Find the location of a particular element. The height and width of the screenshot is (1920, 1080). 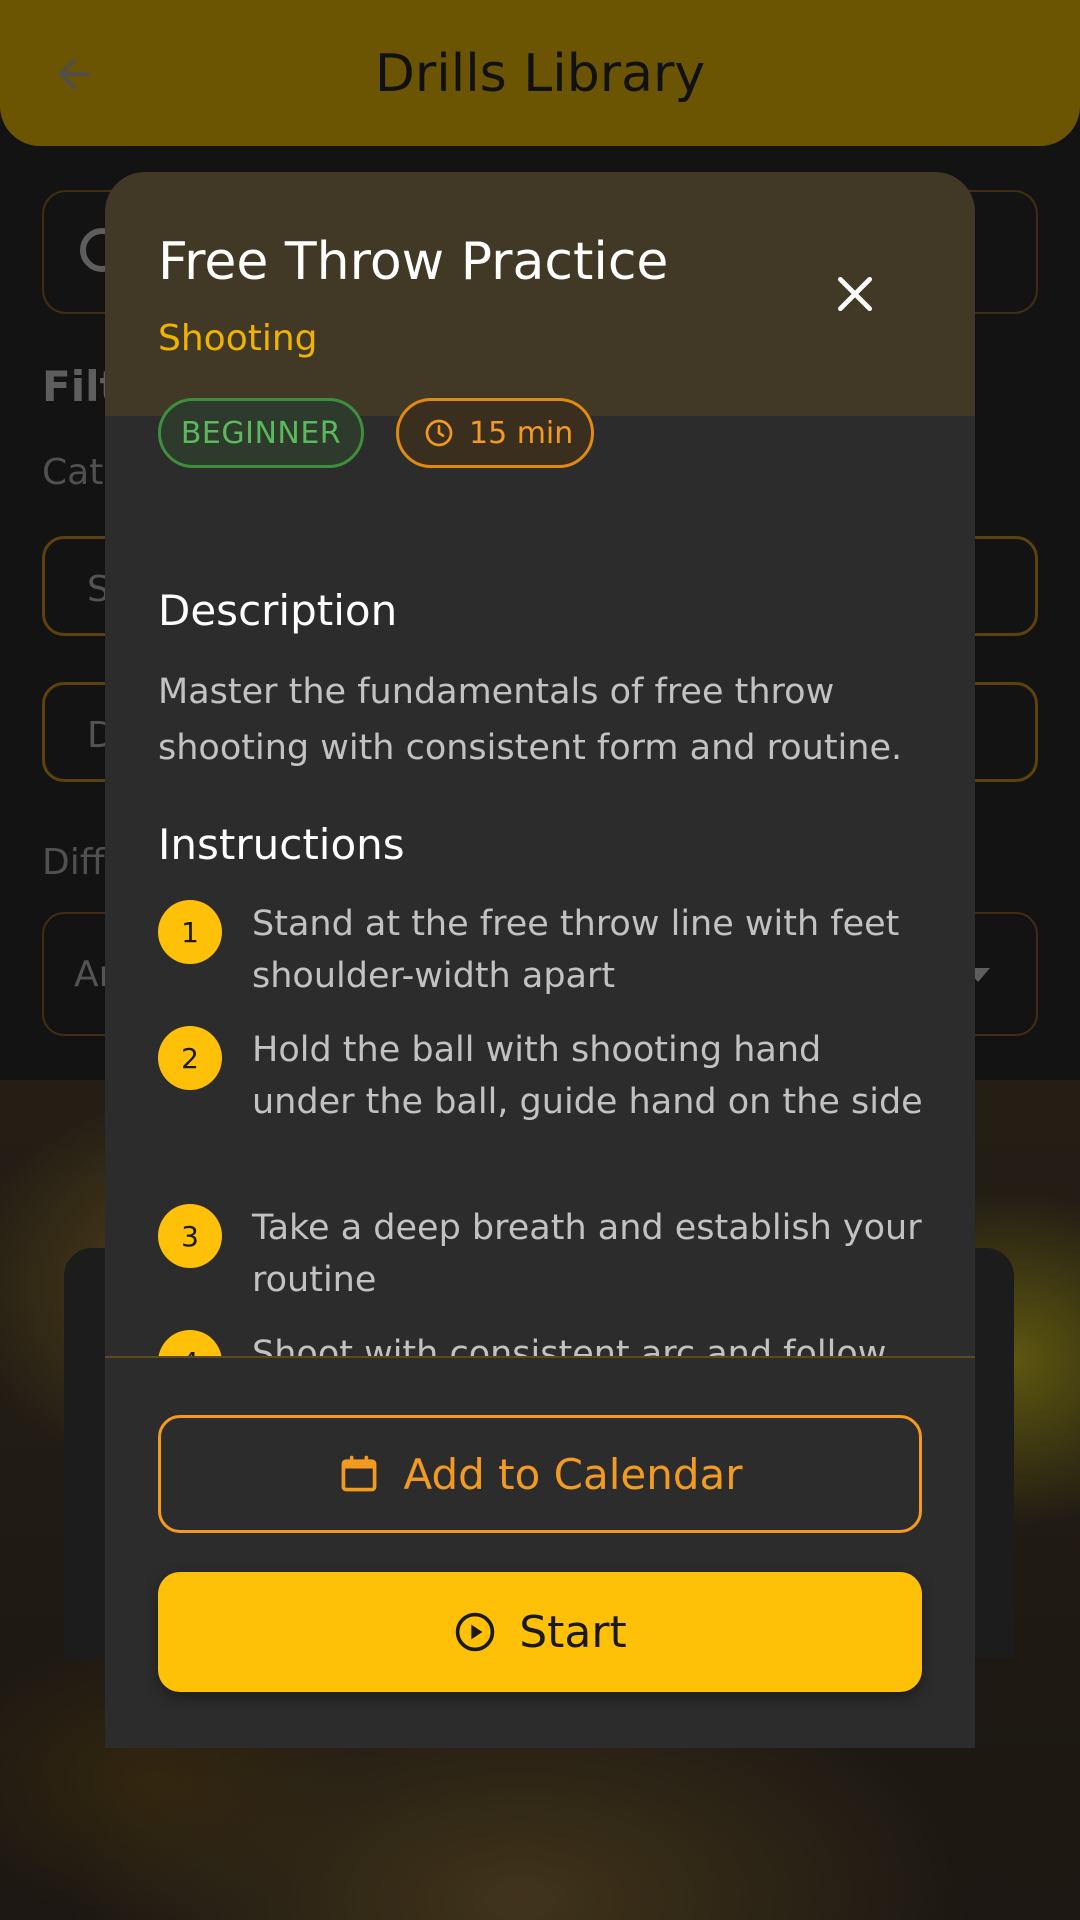

add-to-calendar-button: Add to Calendar is located at coordinates (540, 1474).